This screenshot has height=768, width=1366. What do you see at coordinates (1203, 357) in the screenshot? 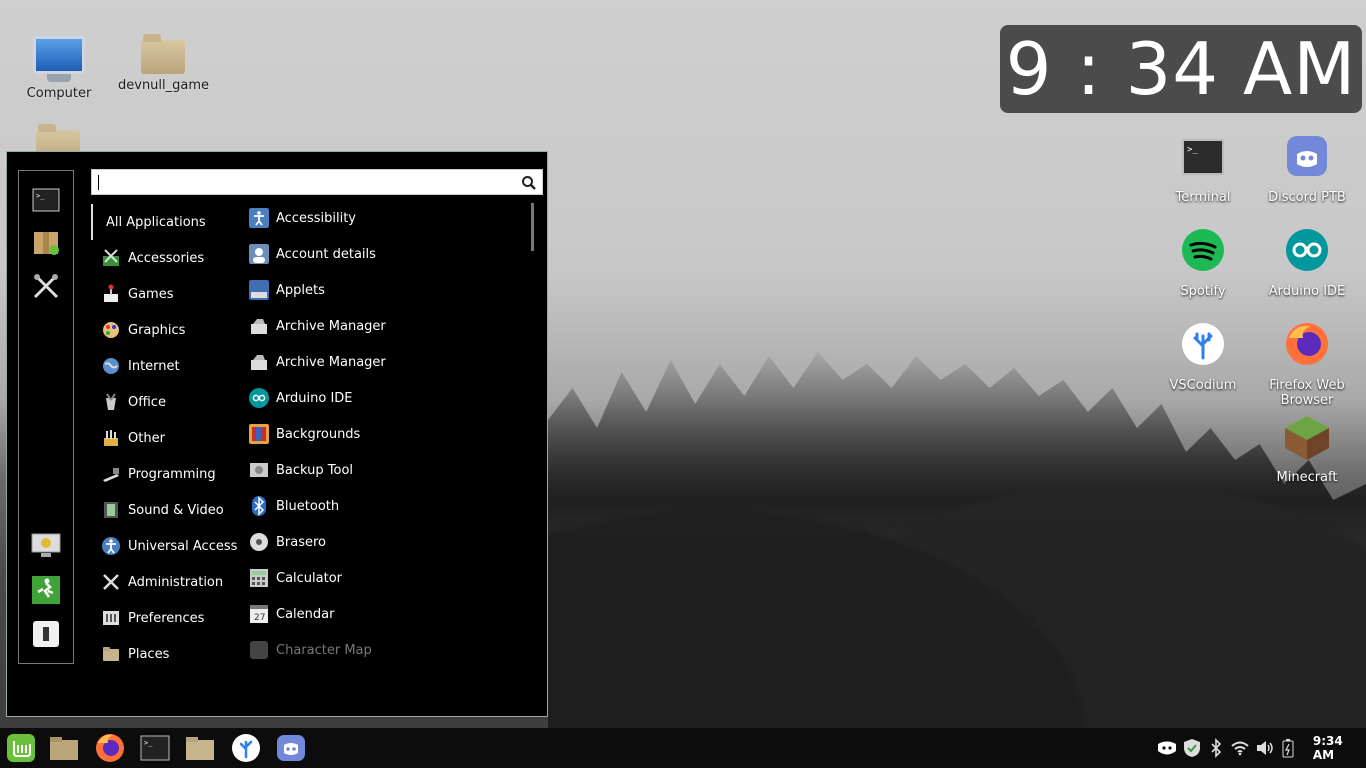
I see `desktop-icon-vscodium: VSCodium` at bounding box center [1203, 357].